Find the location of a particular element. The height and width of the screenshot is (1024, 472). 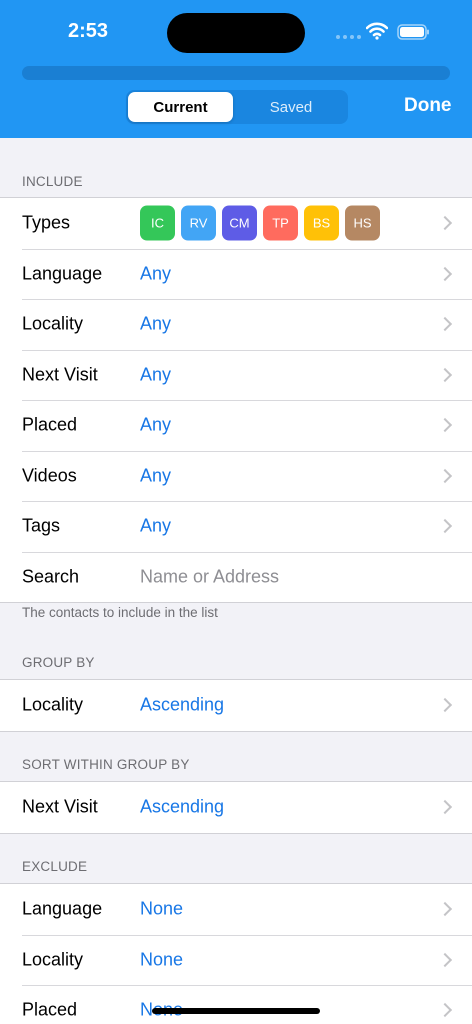

type-chip-hs: HS is located at coordinates (362, 223).